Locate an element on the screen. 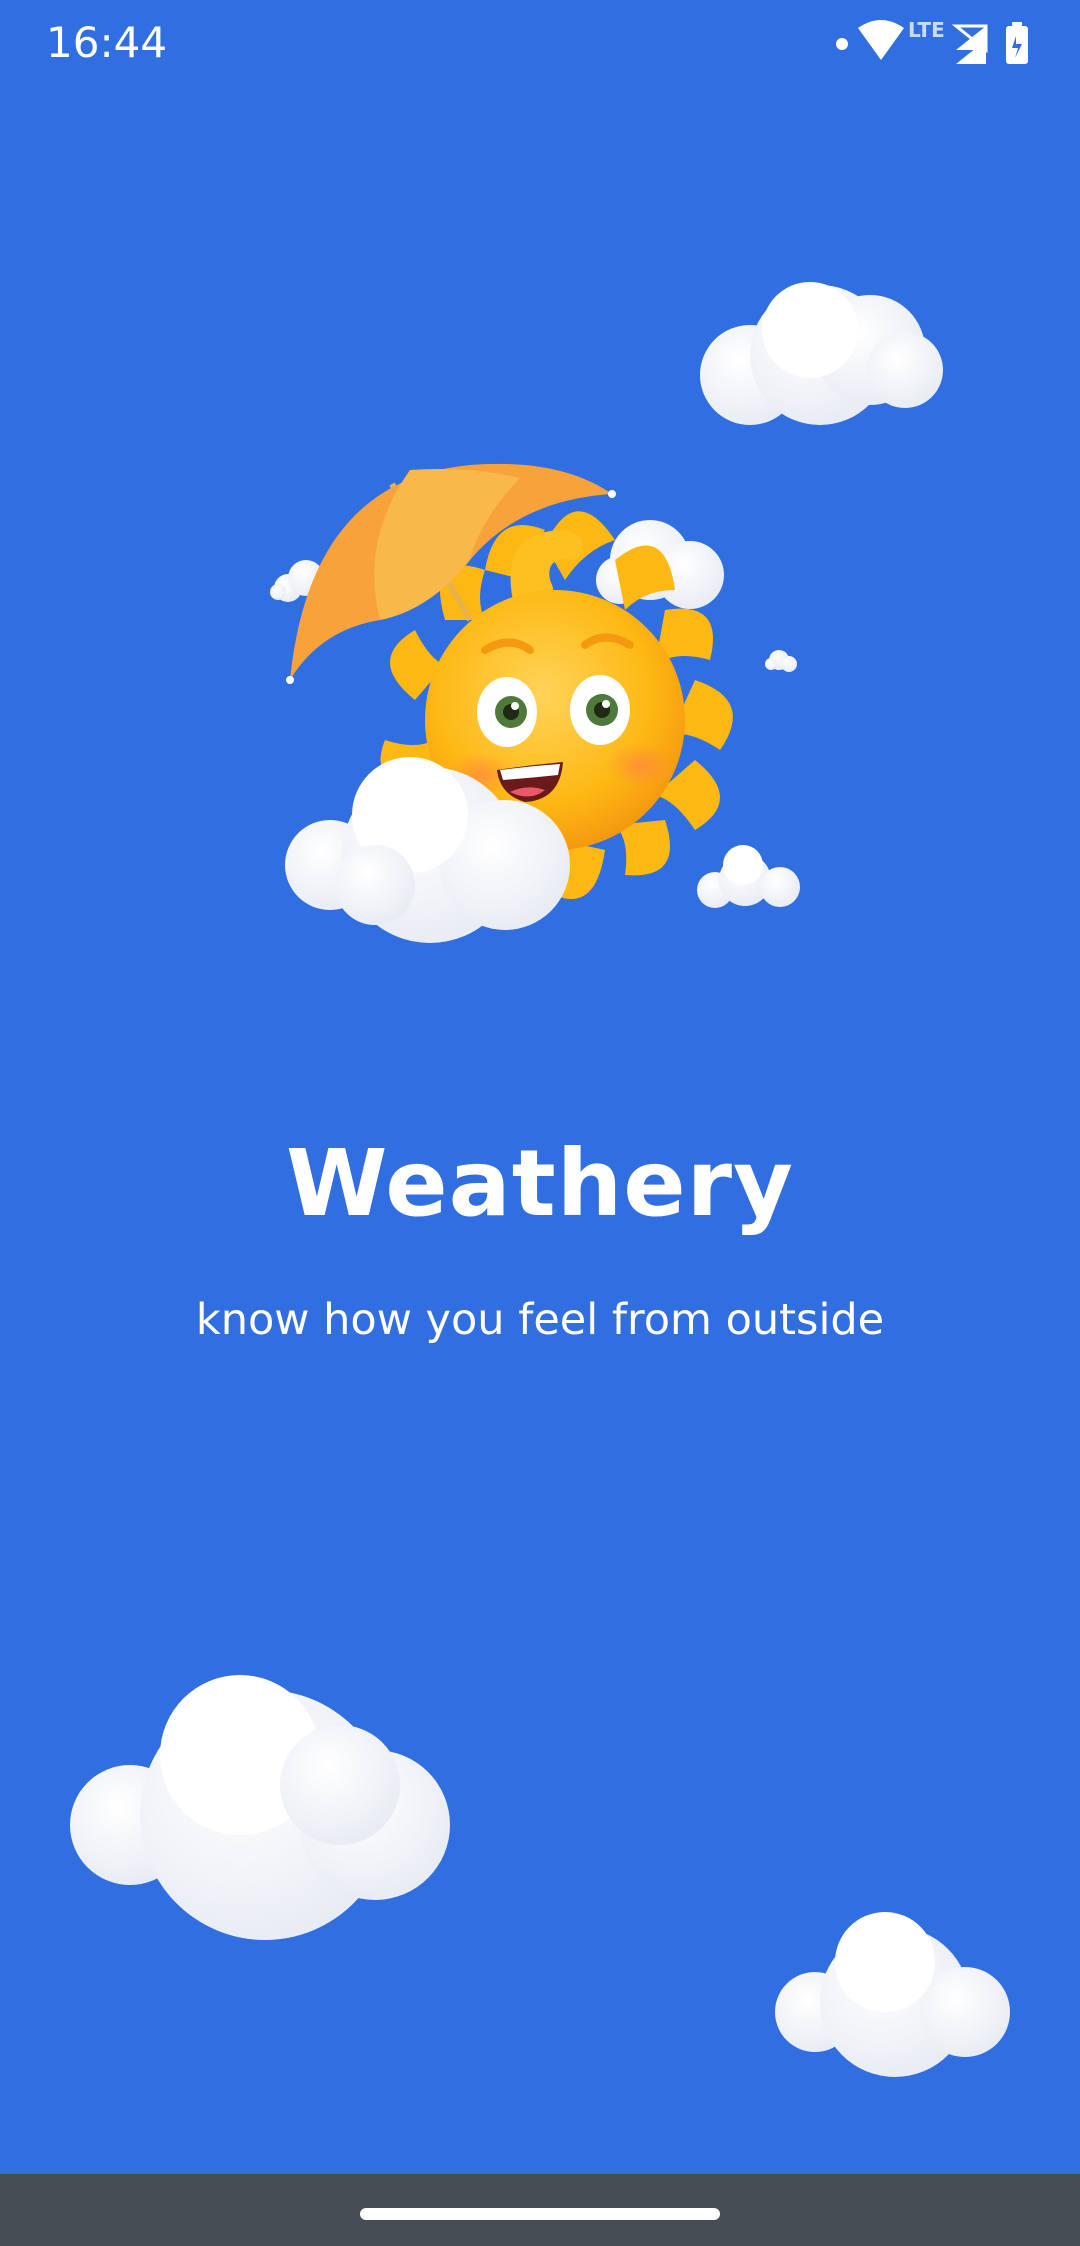 The height and width of the screenshot is (2246, 1080). status-icons: LTE is located at coordinates (951, 43).